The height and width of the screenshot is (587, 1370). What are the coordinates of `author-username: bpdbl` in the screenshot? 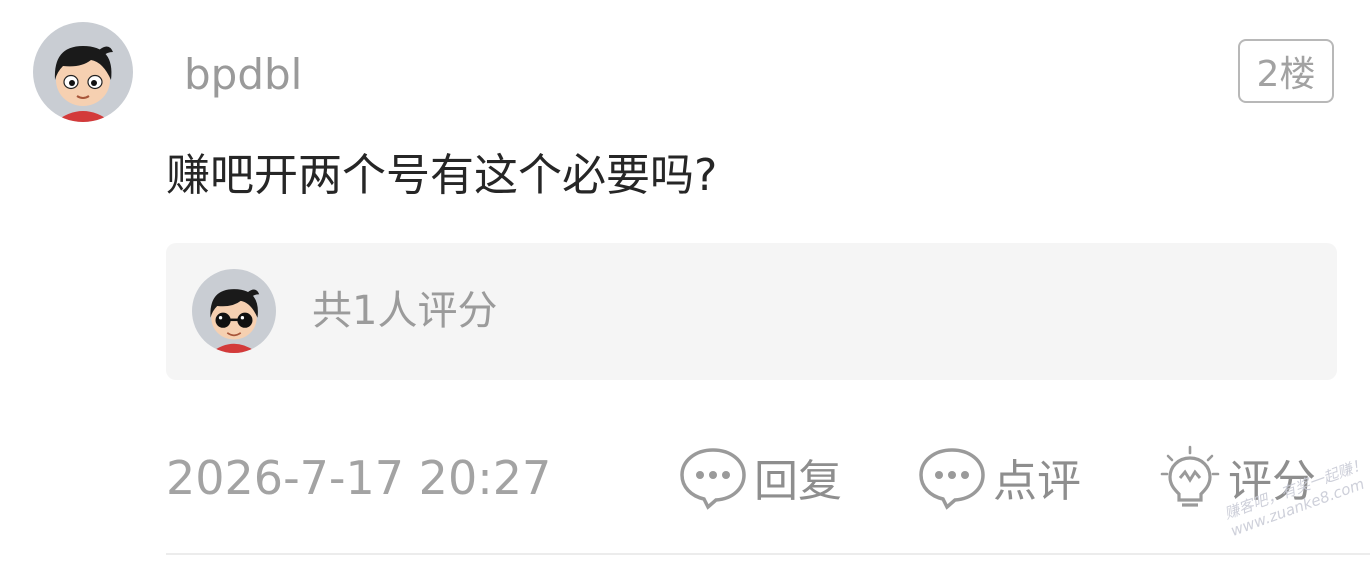 It's located at (243, 75).